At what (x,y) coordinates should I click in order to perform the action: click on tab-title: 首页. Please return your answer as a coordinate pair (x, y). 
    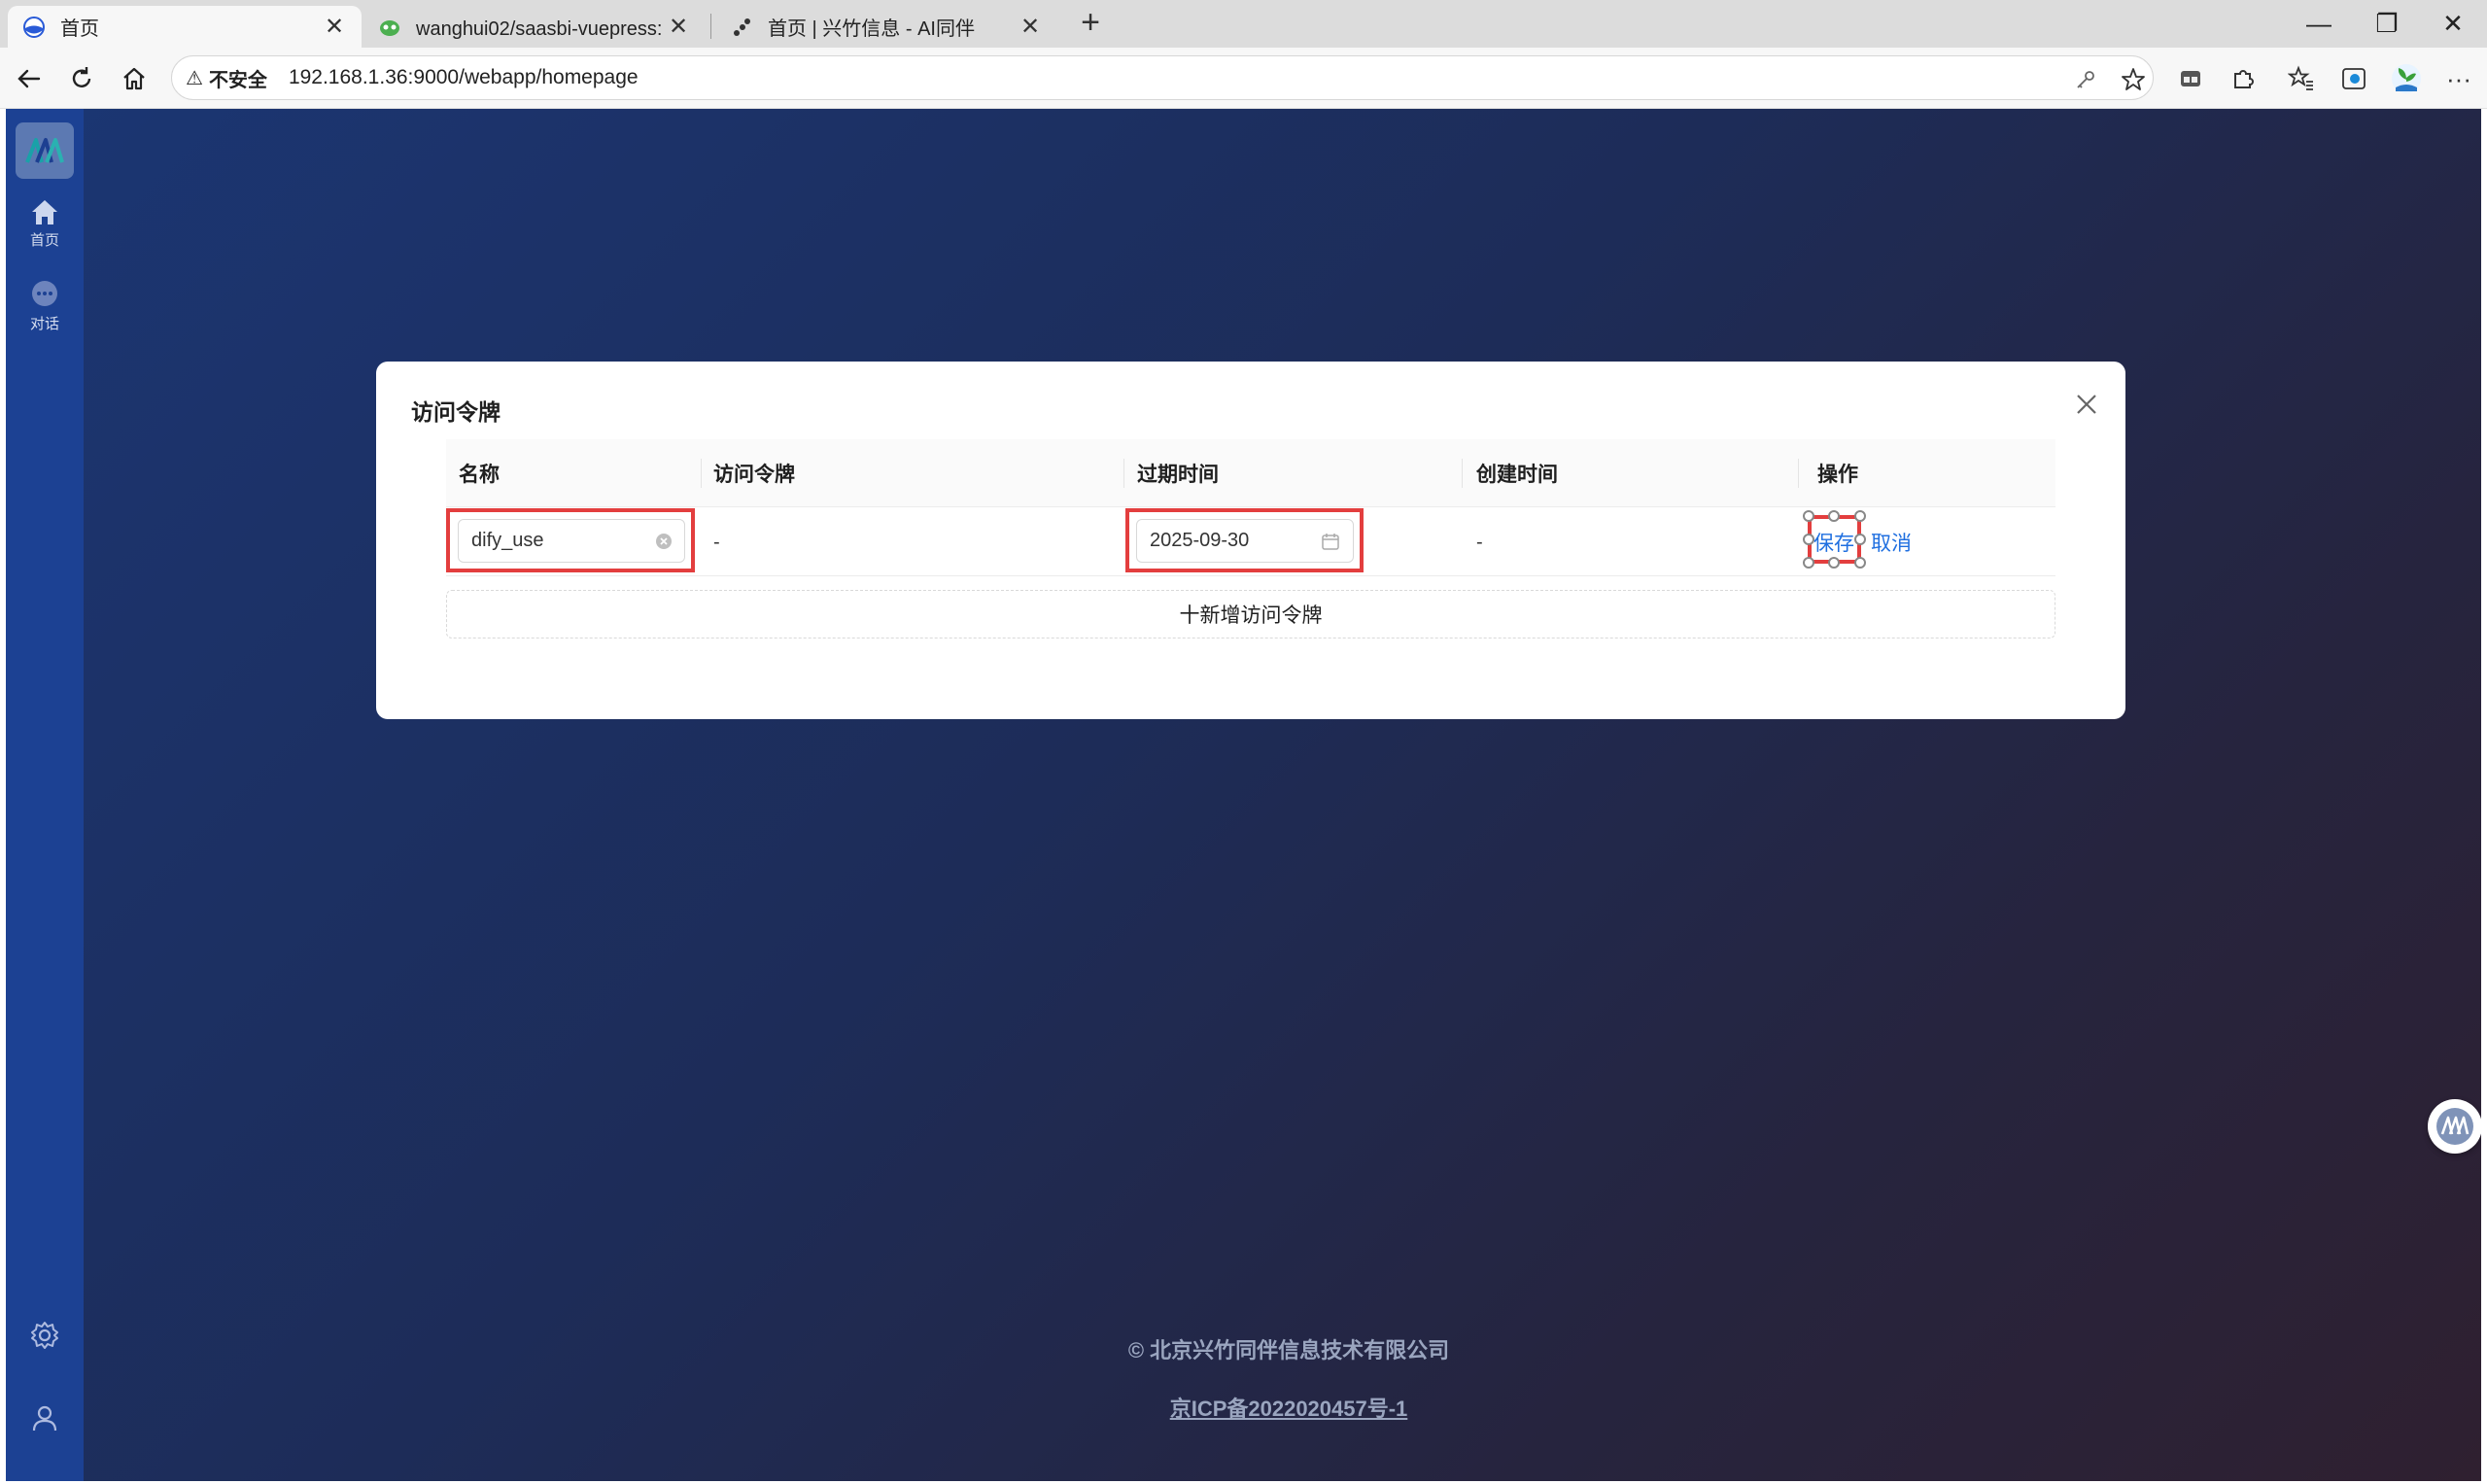
    Looking at the image, I should click on (80, 29).